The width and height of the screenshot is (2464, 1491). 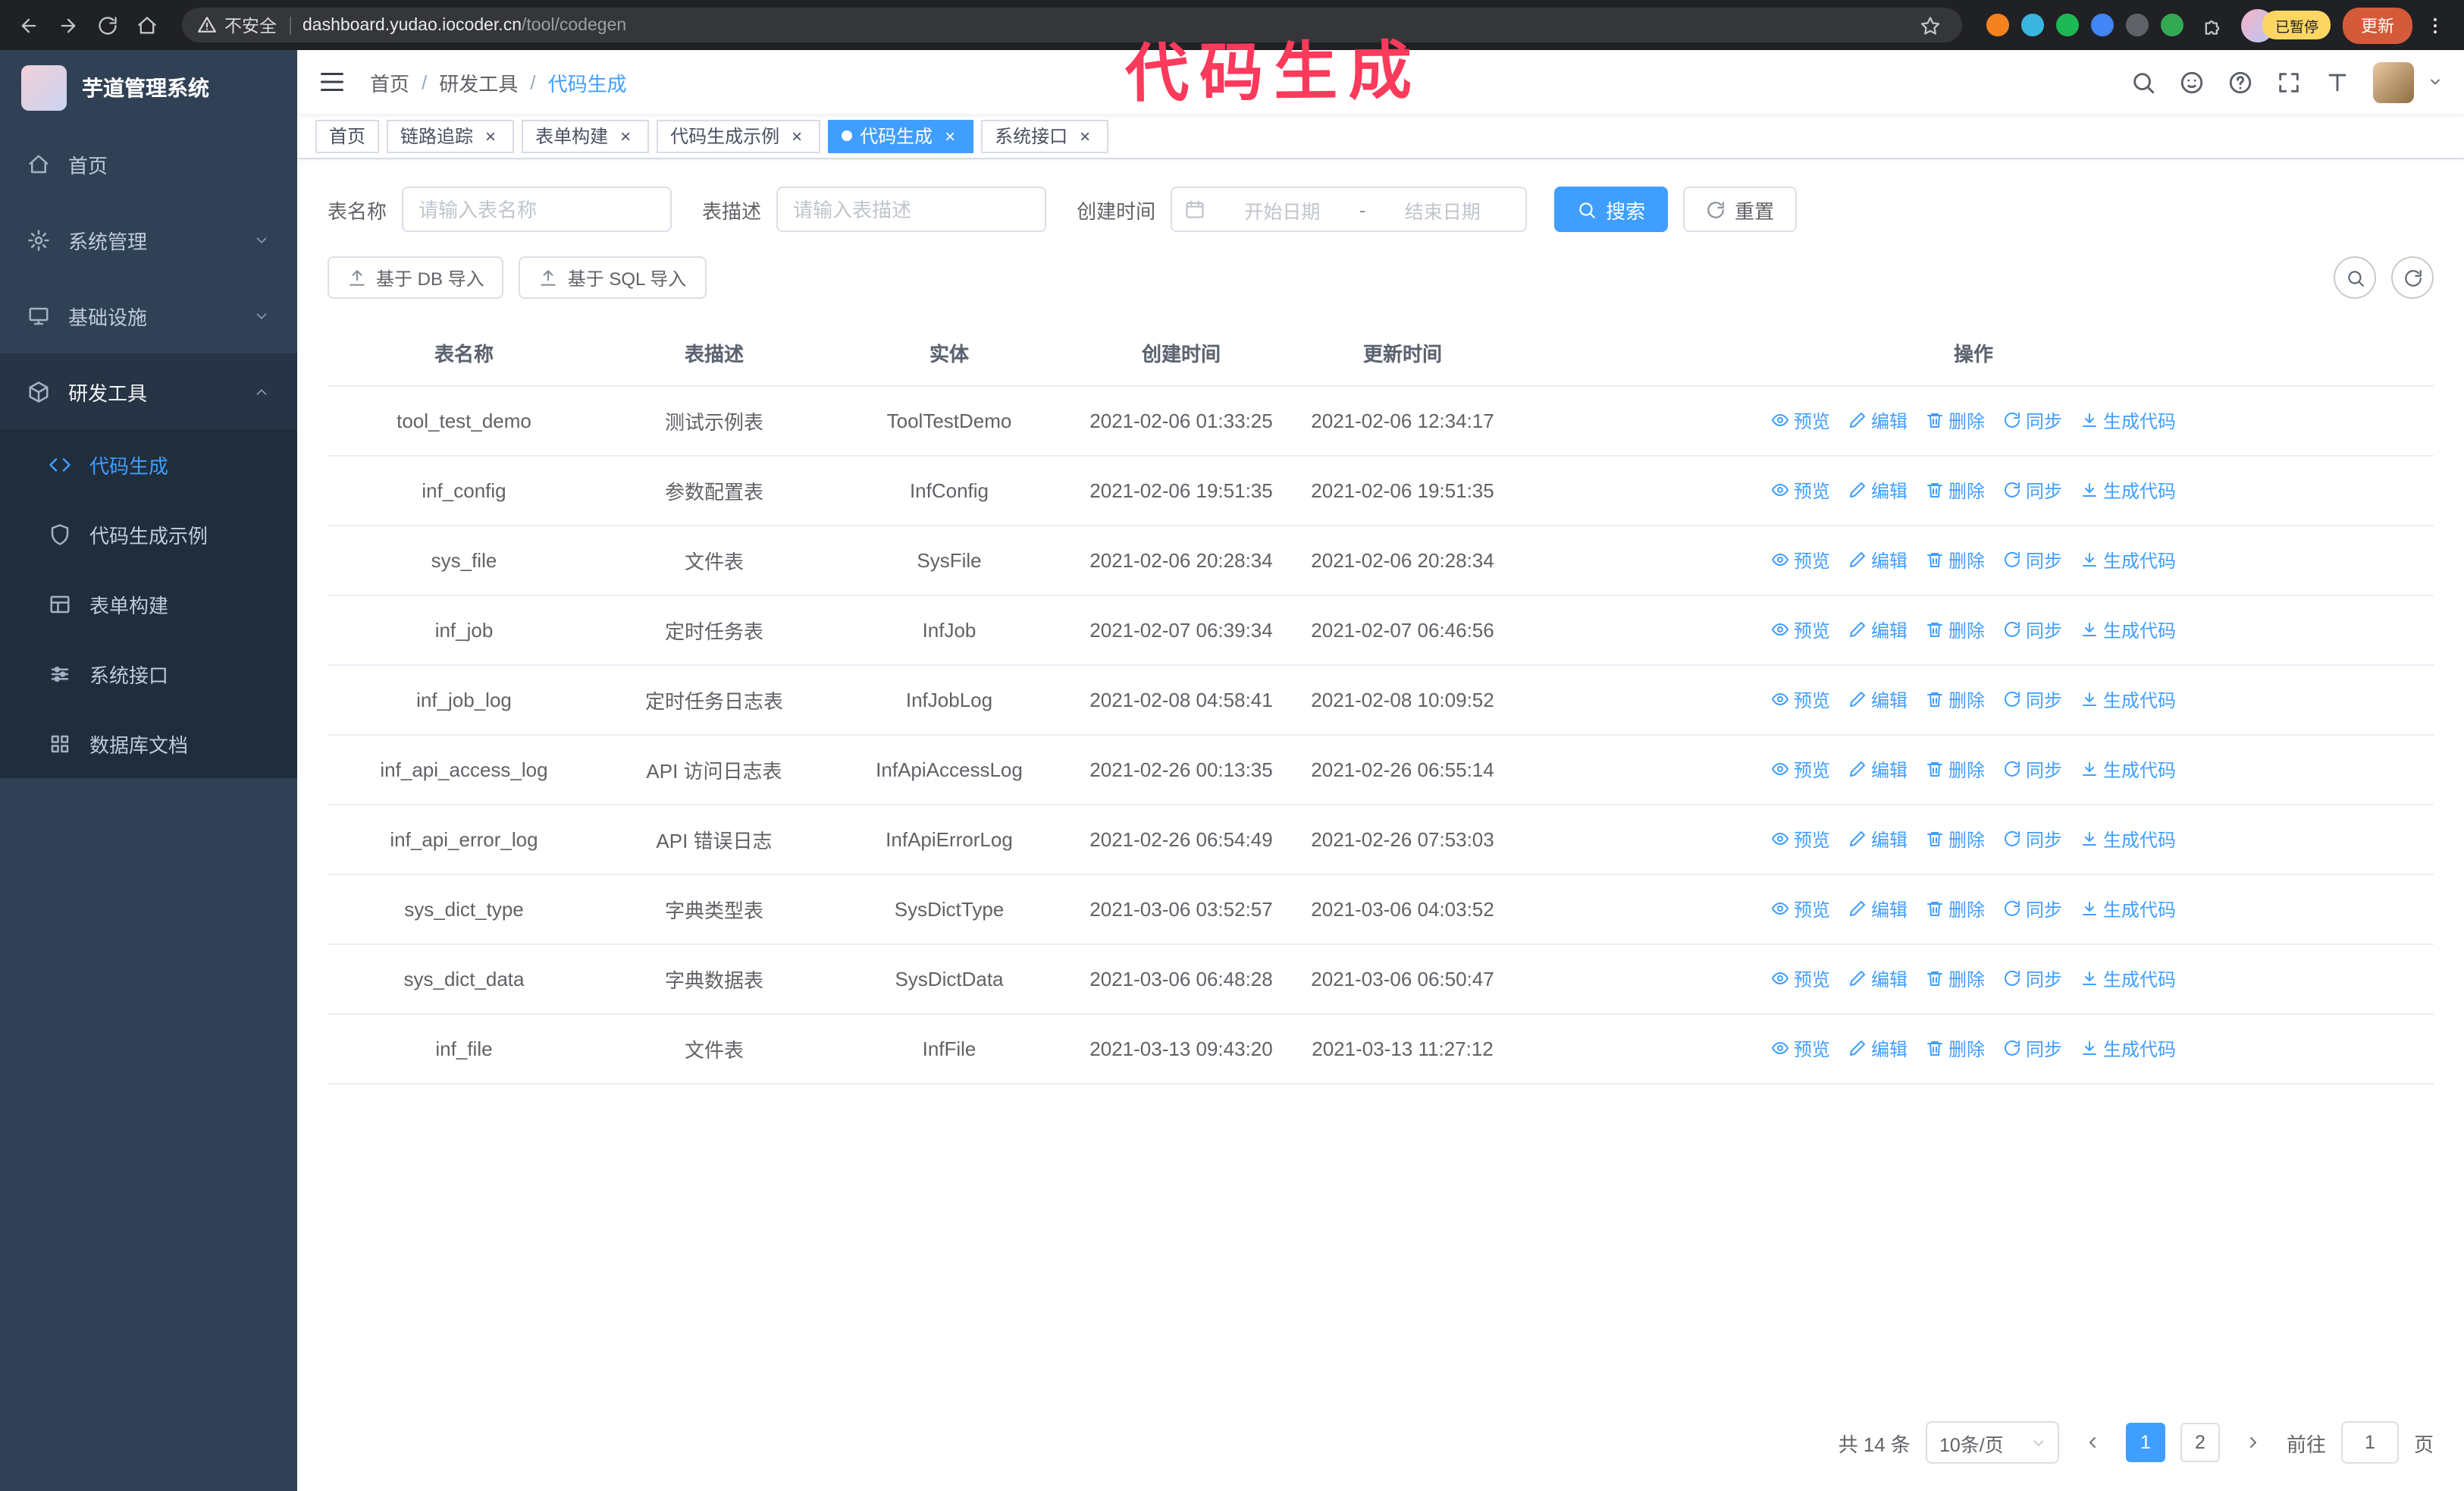 What do you see at coordinates (912, 209) in the screenshot?
I see `table-desc-input` at bounding box center [912, 209].